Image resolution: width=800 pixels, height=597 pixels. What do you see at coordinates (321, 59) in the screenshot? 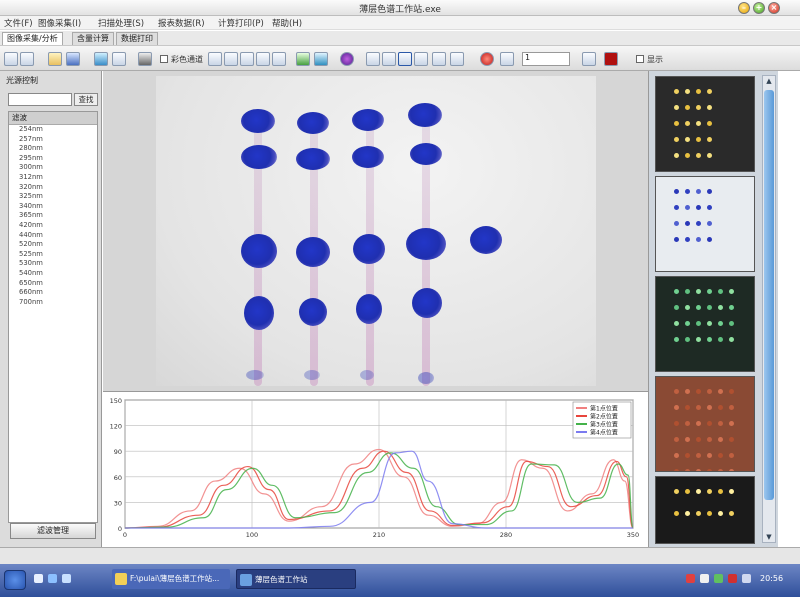
I see `filter-icon` at bounding box center [321, 59].